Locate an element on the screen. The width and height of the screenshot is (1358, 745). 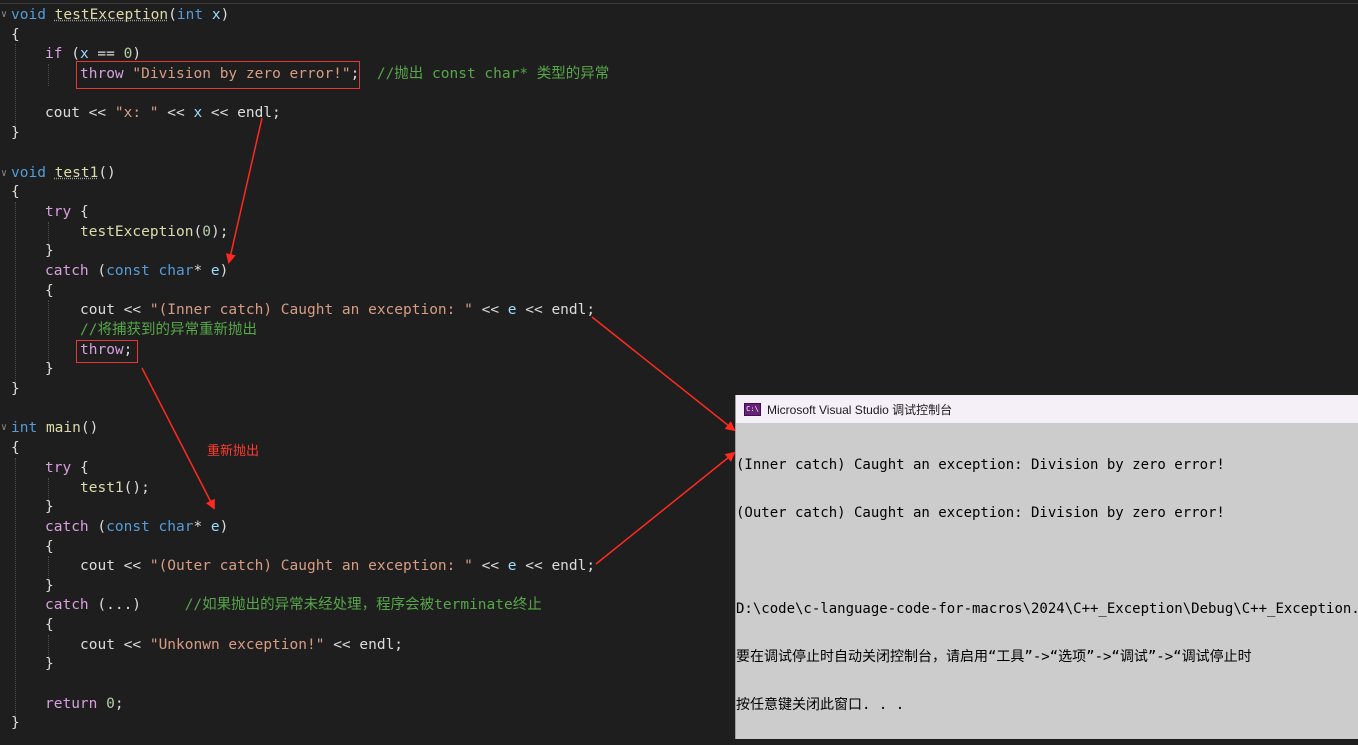
string-literal: "(Outer catch) Caught an exception: " is located at coordinates (311, 566).